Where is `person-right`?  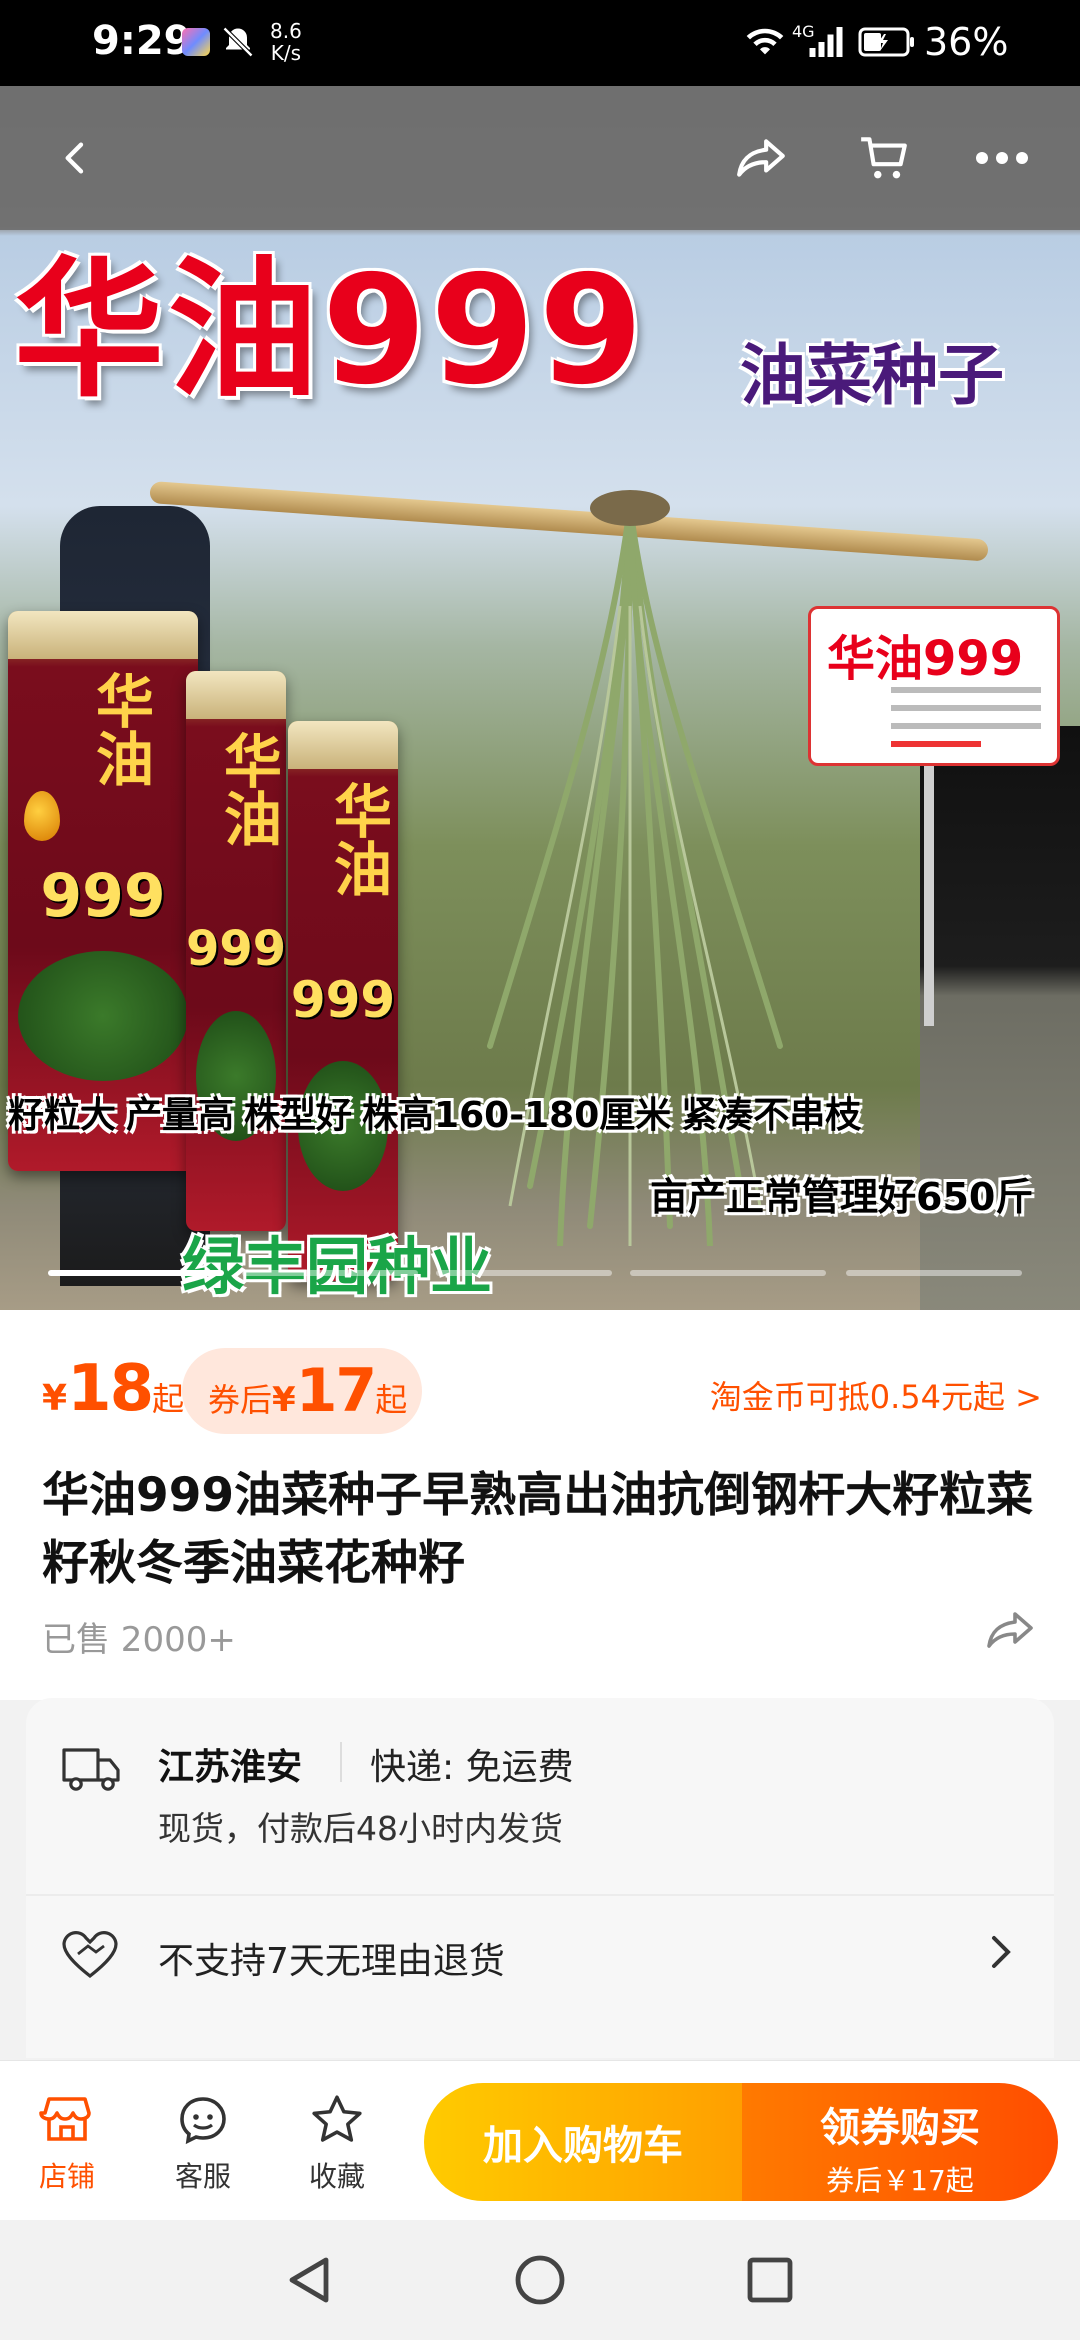
person-right is located at coordinates (1000, 1018).